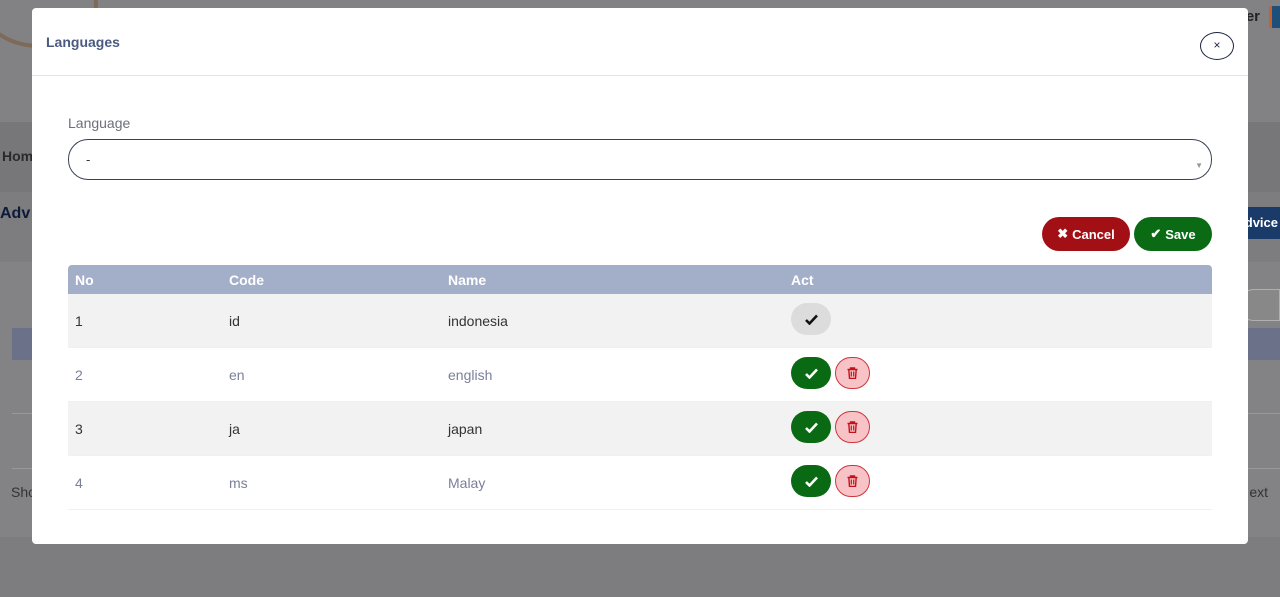 The width and height of the screenshot is (1280, 597). I want to click on row-name: indonesia, so click(478, 321).